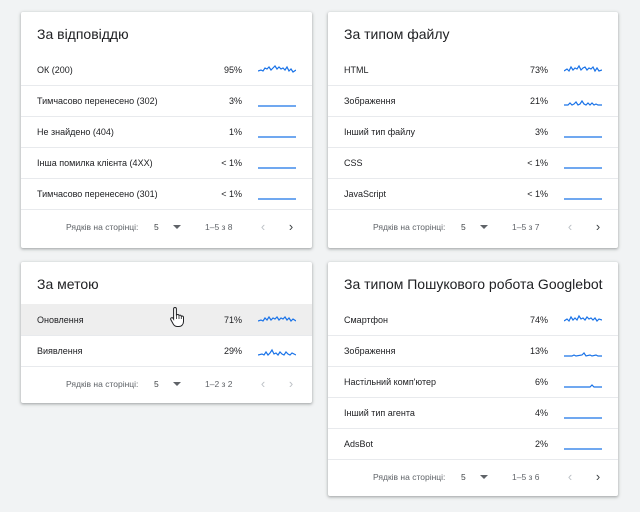 This screenshot has height=512, width=640. I want to click on pagination-footer: Рядків на сторінці: 5 1–2 з 2 ‹ ›, so click(166, 383).